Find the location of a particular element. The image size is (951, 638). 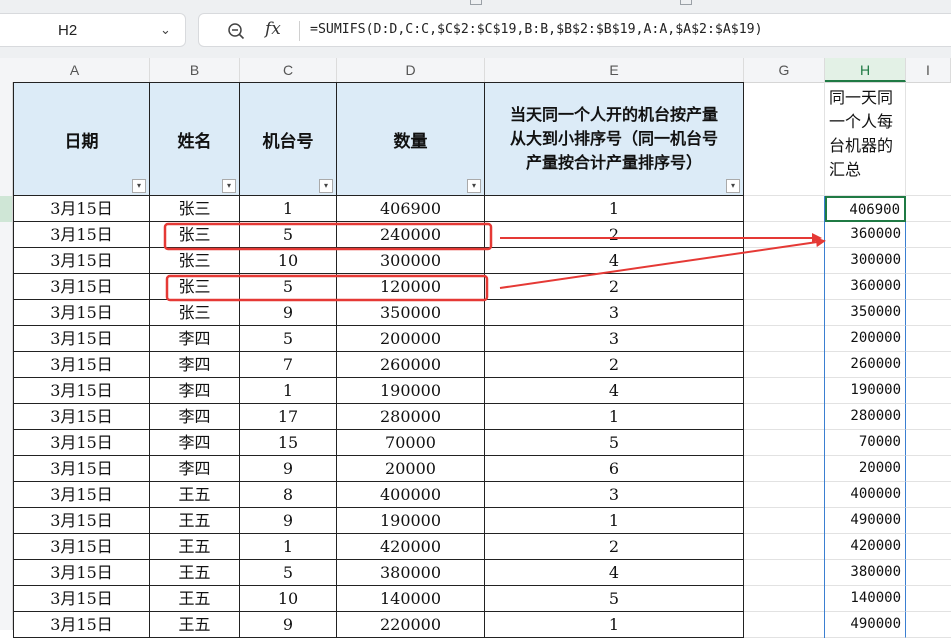

active-cell-sum: 406900 is located at coordinates (865, 209).